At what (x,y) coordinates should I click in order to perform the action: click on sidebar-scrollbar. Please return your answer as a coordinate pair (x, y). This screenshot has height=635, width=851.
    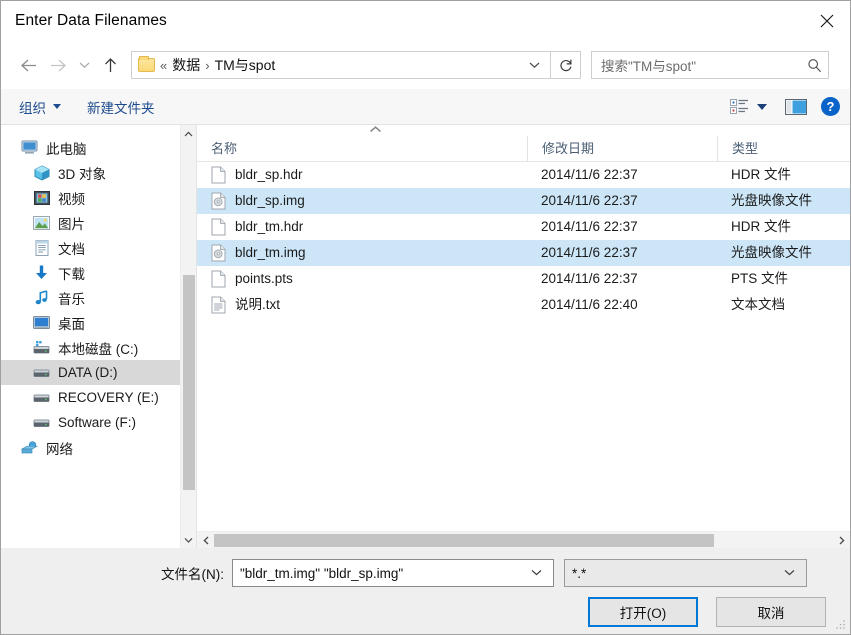
    Looking at the image, I should click on (188, 336).